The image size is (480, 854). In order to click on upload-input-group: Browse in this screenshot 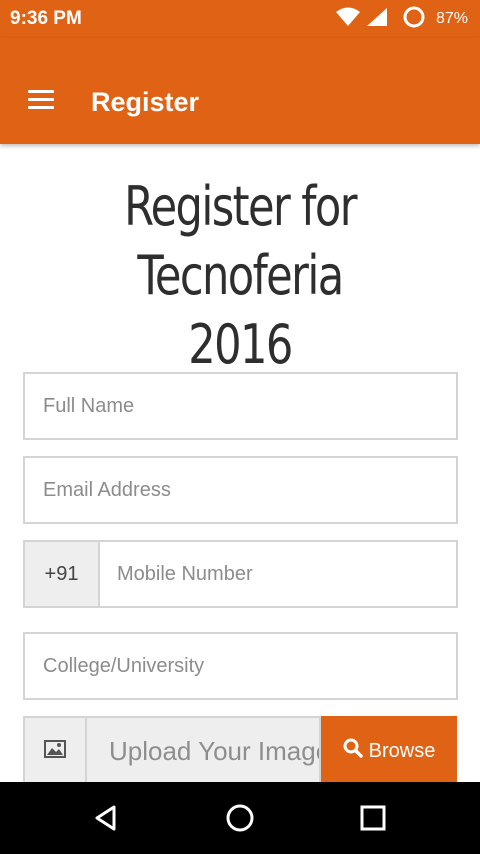, I will do `click(240, 751)`.